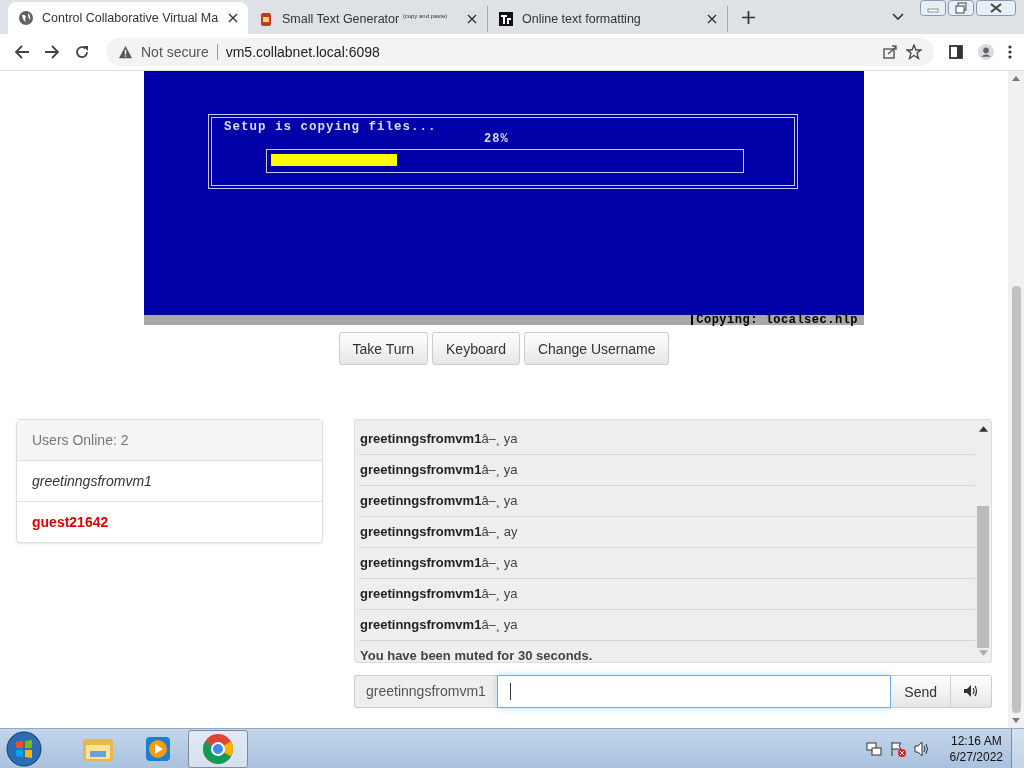  Describe the element at coordinates (976, 756) in the screenshot. I see `clock-date: 6/27/2022` at that location.